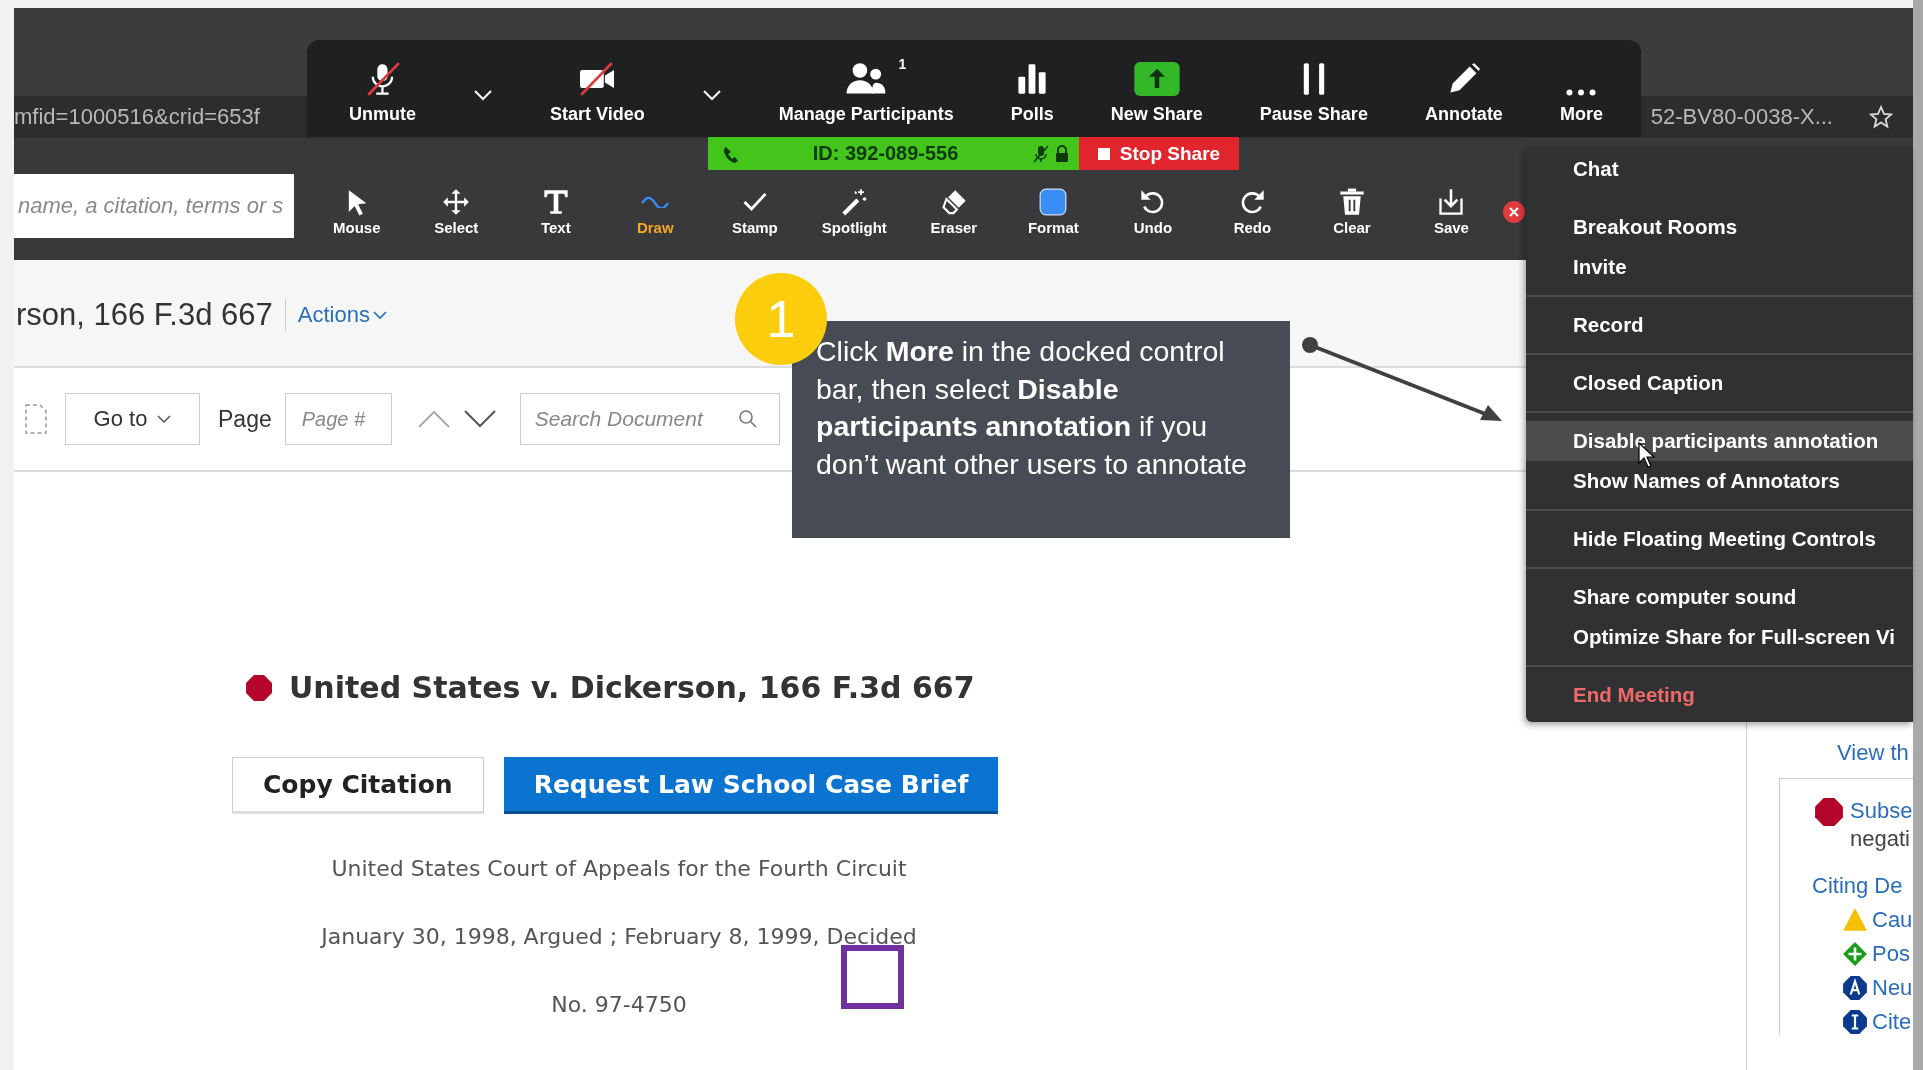  Describe the element at coordinates (555, 201) in the screenshot. I see `text-tool-icon` at that location.